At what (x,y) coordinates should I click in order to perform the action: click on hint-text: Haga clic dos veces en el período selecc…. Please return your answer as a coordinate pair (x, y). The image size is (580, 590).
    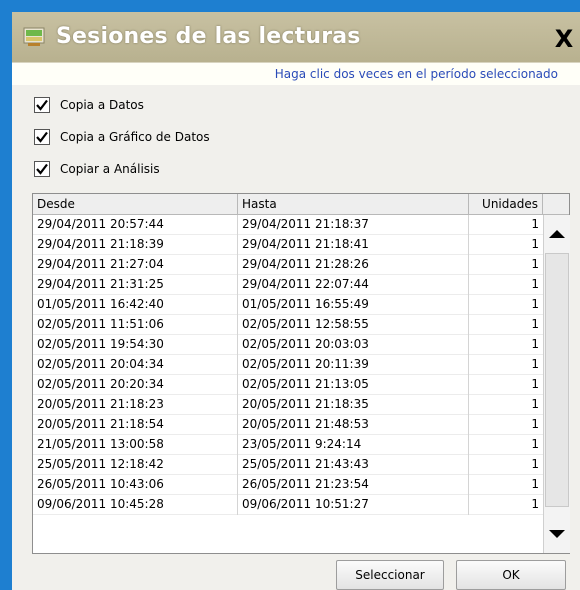
    Looking at the image, I should click on (416, 74).